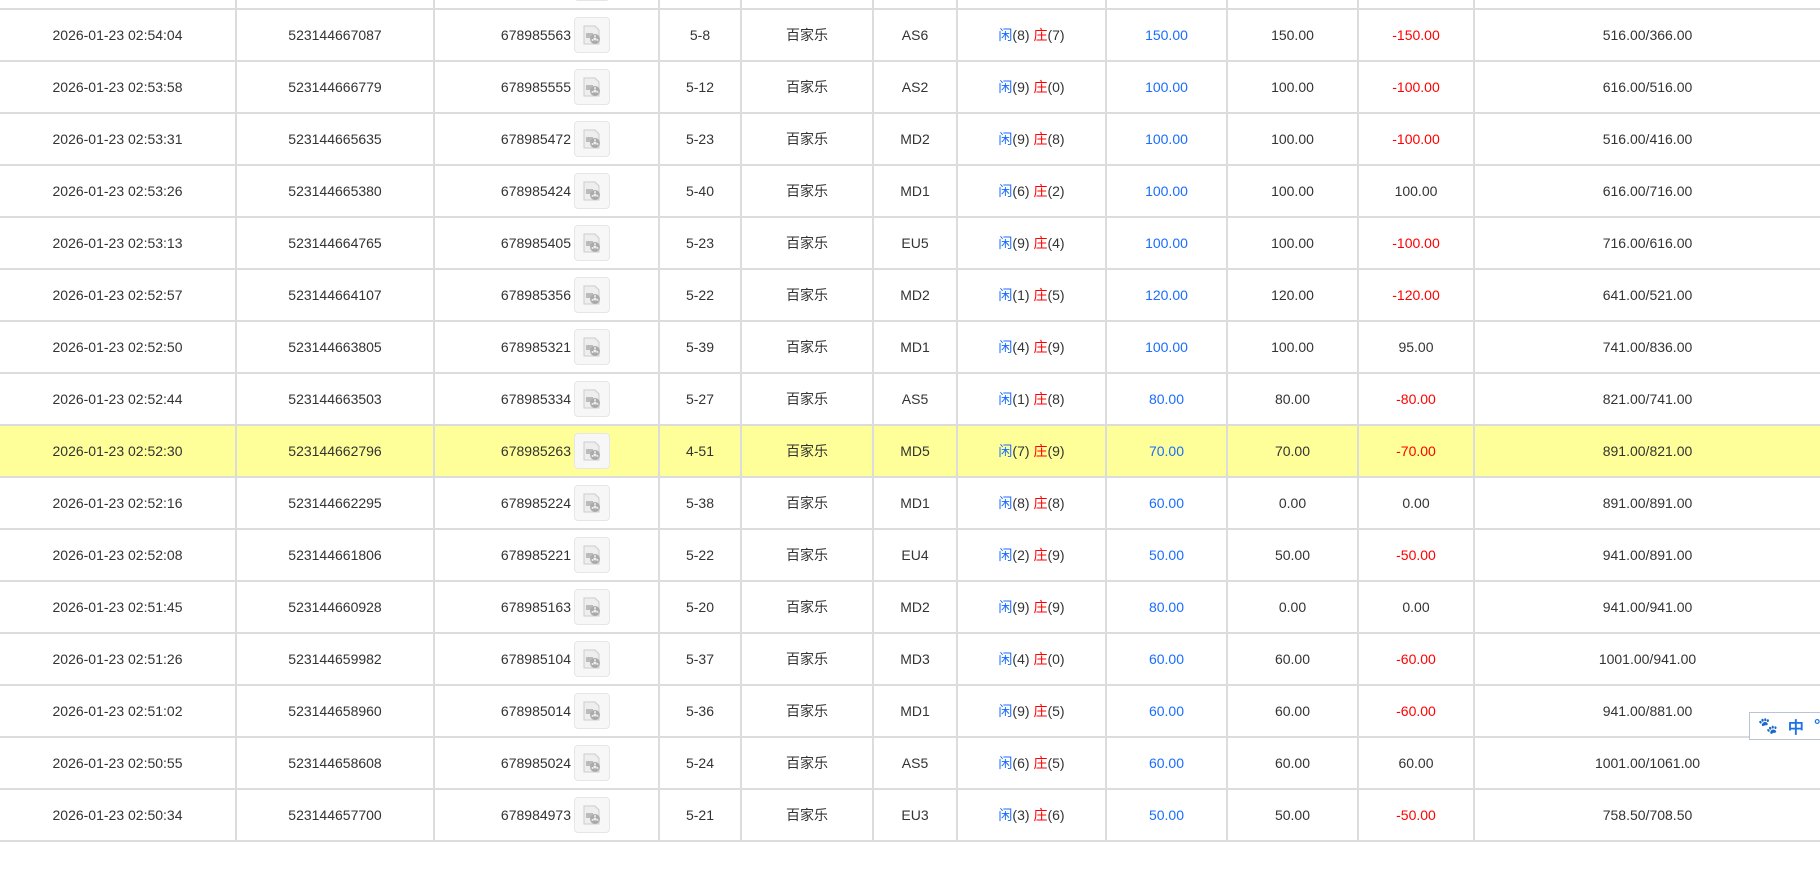 The image size is (1820, 871). I want to click on banker-points: 0, so click(1056, 87).